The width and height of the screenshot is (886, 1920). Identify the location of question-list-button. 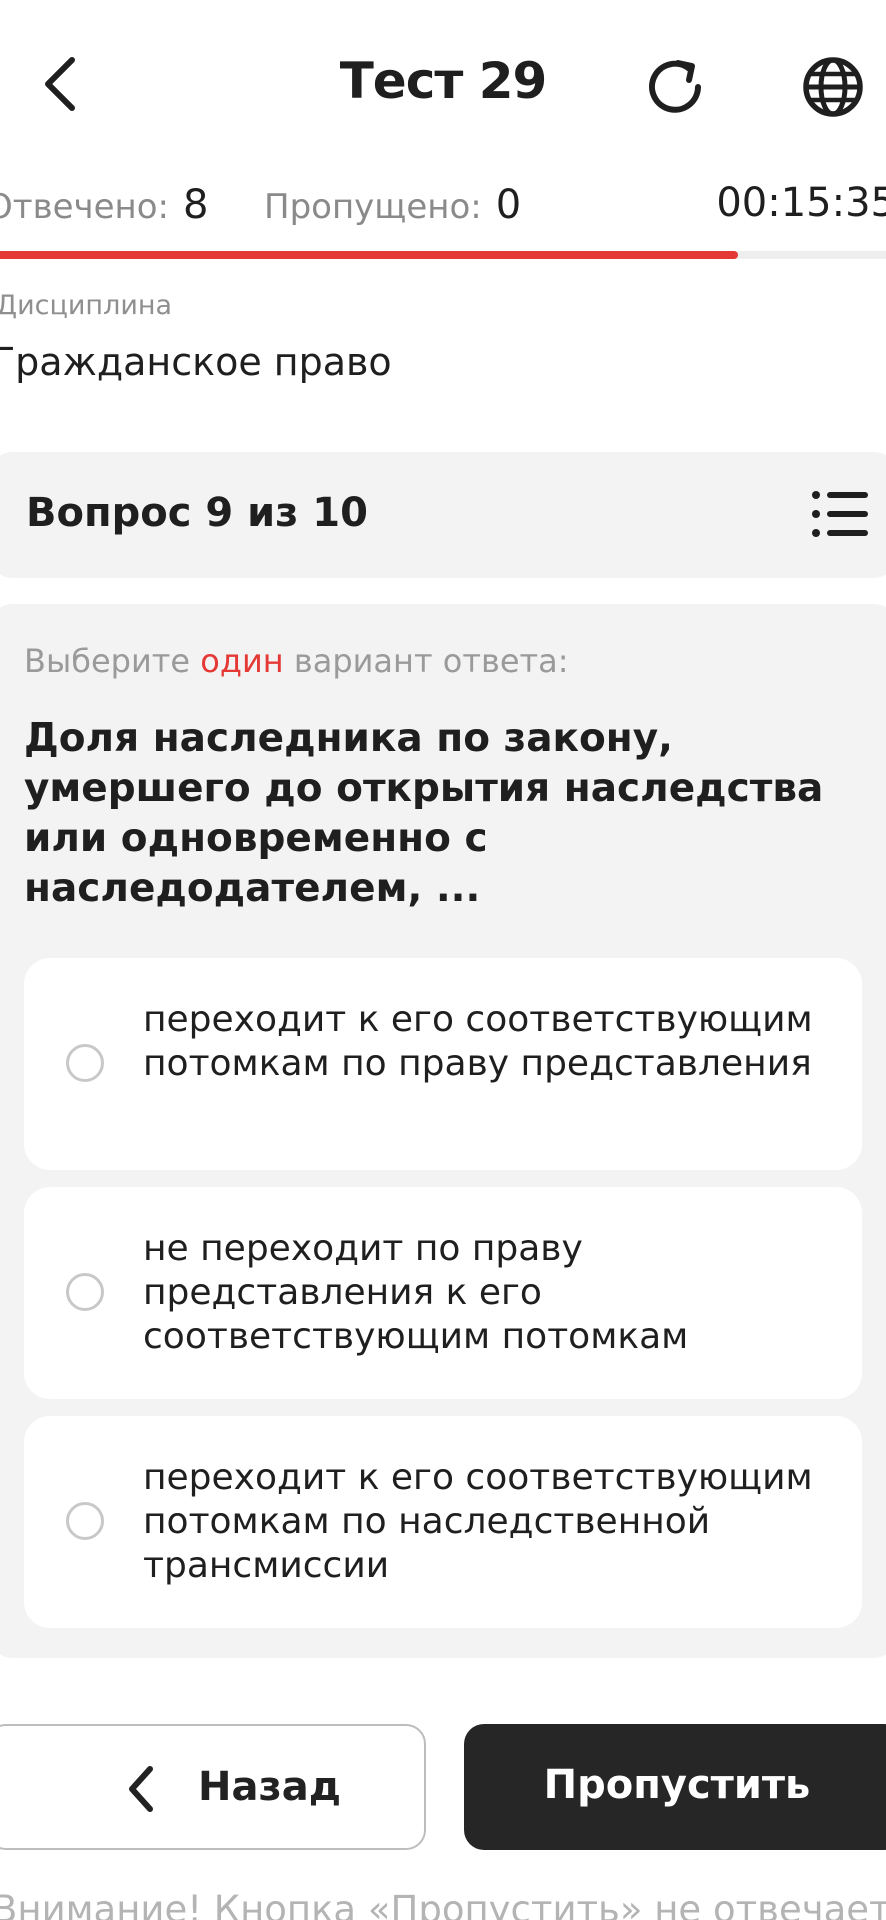
(840, 514).